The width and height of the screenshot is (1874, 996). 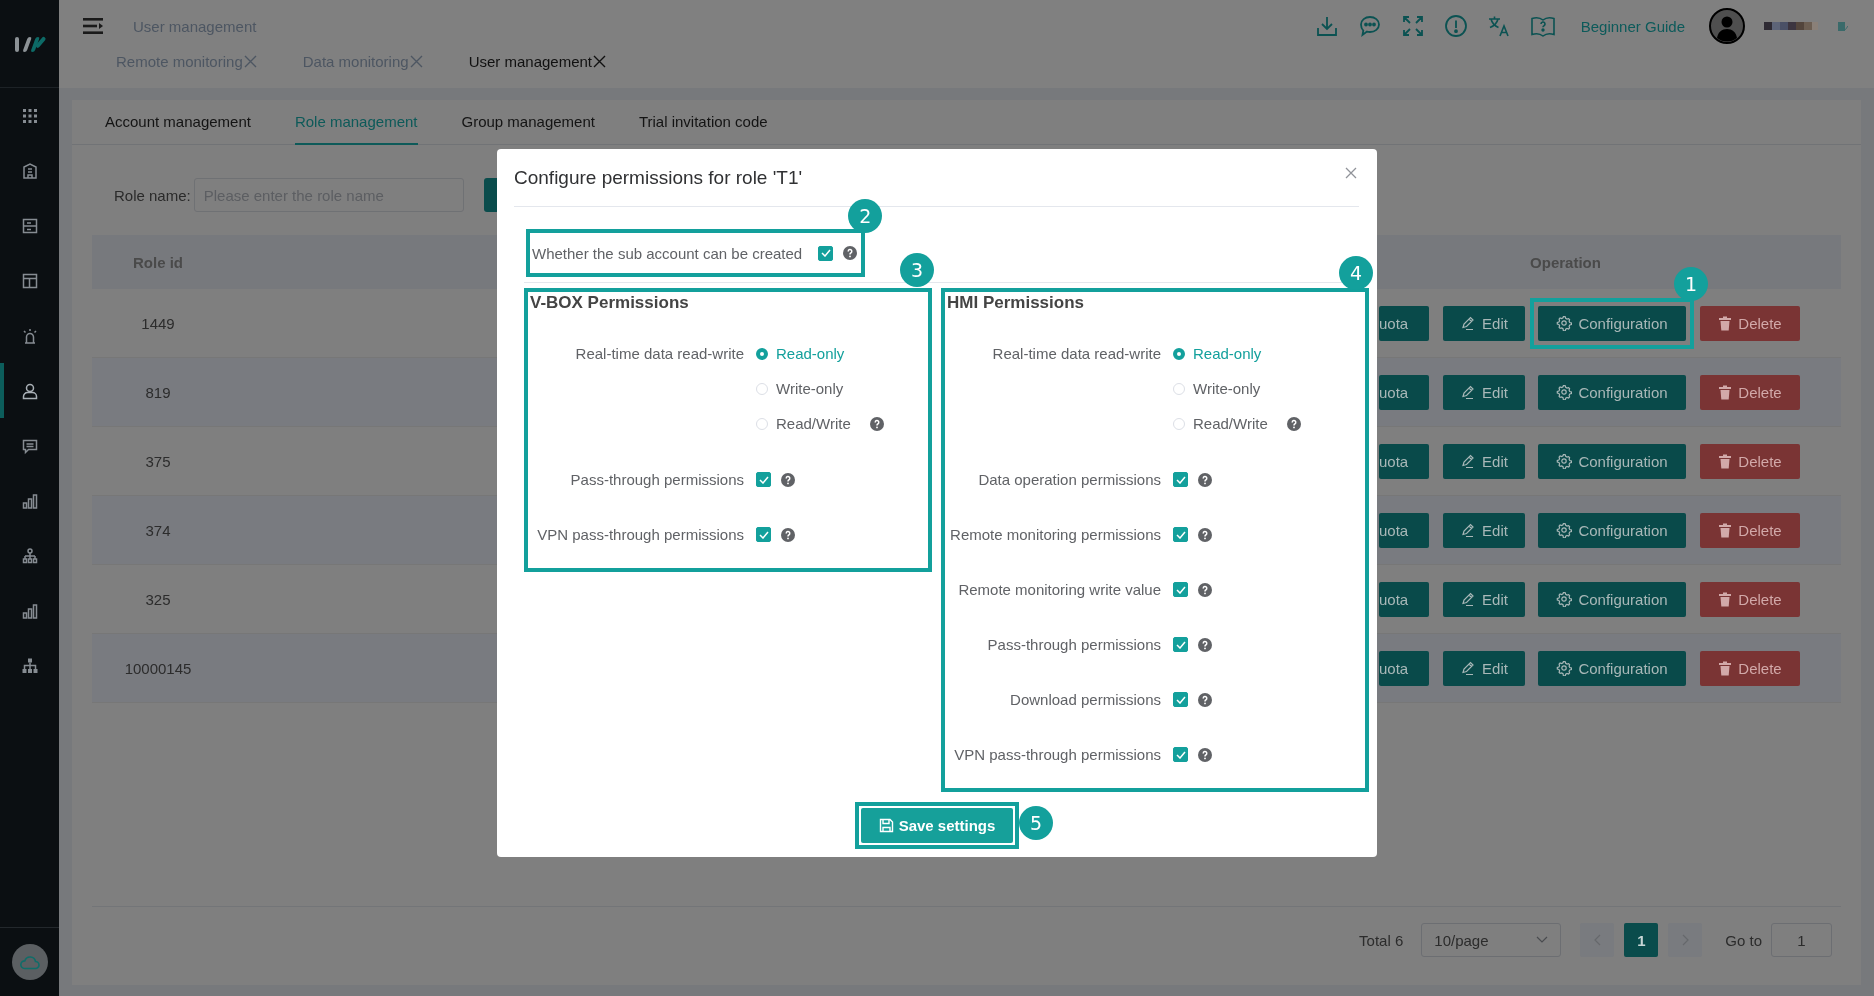 I want to click on chat-icon, so click(x=1369, y=26).